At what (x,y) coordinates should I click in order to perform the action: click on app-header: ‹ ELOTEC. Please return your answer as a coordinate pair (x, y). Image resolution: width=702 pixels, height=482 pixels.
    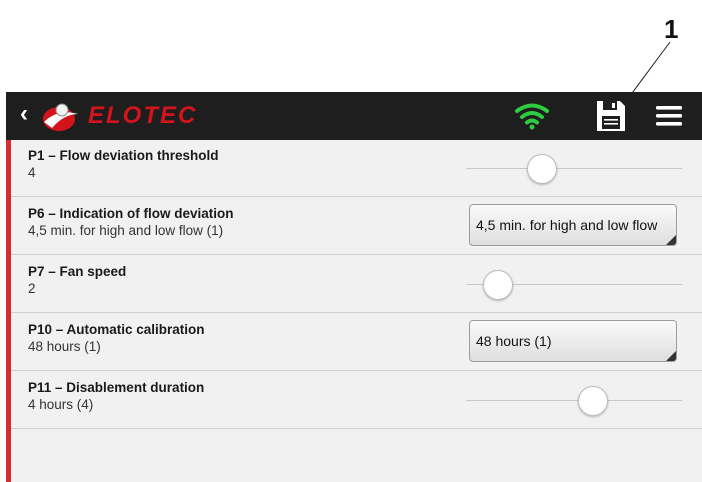
    Looking at the image, I should click on (354, 116).